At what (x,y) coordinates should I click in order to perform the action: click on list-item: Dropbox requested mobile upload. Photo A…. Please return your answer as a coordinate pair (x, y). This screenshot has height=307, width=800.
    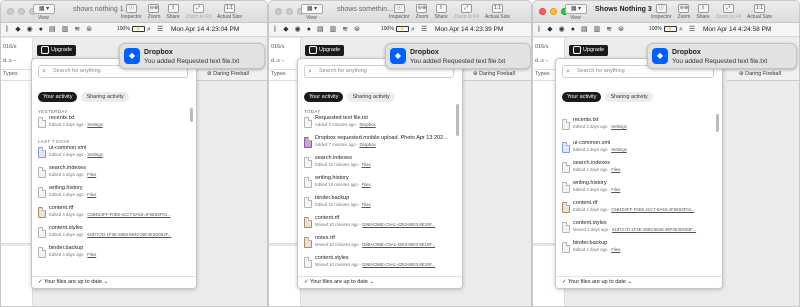
    Looking at the image, I should click on (378, 145).